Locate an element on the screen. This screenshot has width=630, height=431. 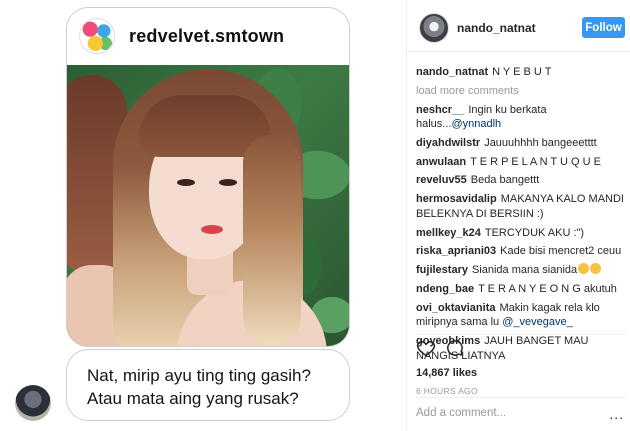
comment-username: ndeng_bae is located at coordinates (445, 289).